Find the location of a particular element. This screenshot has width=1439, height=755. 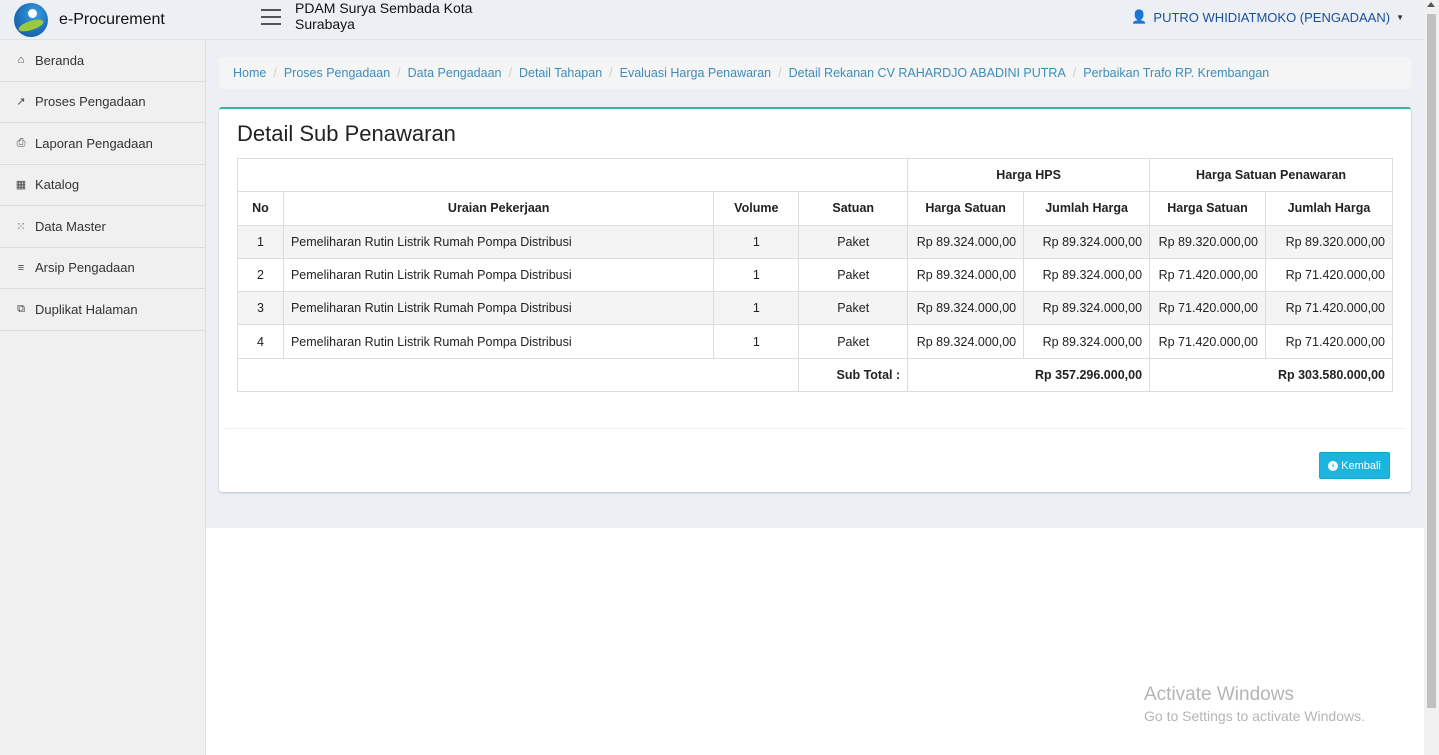

user-name: PUTRO WHIDIATMOKO (PENGADAAN) is located at coordinates (1272, 17).